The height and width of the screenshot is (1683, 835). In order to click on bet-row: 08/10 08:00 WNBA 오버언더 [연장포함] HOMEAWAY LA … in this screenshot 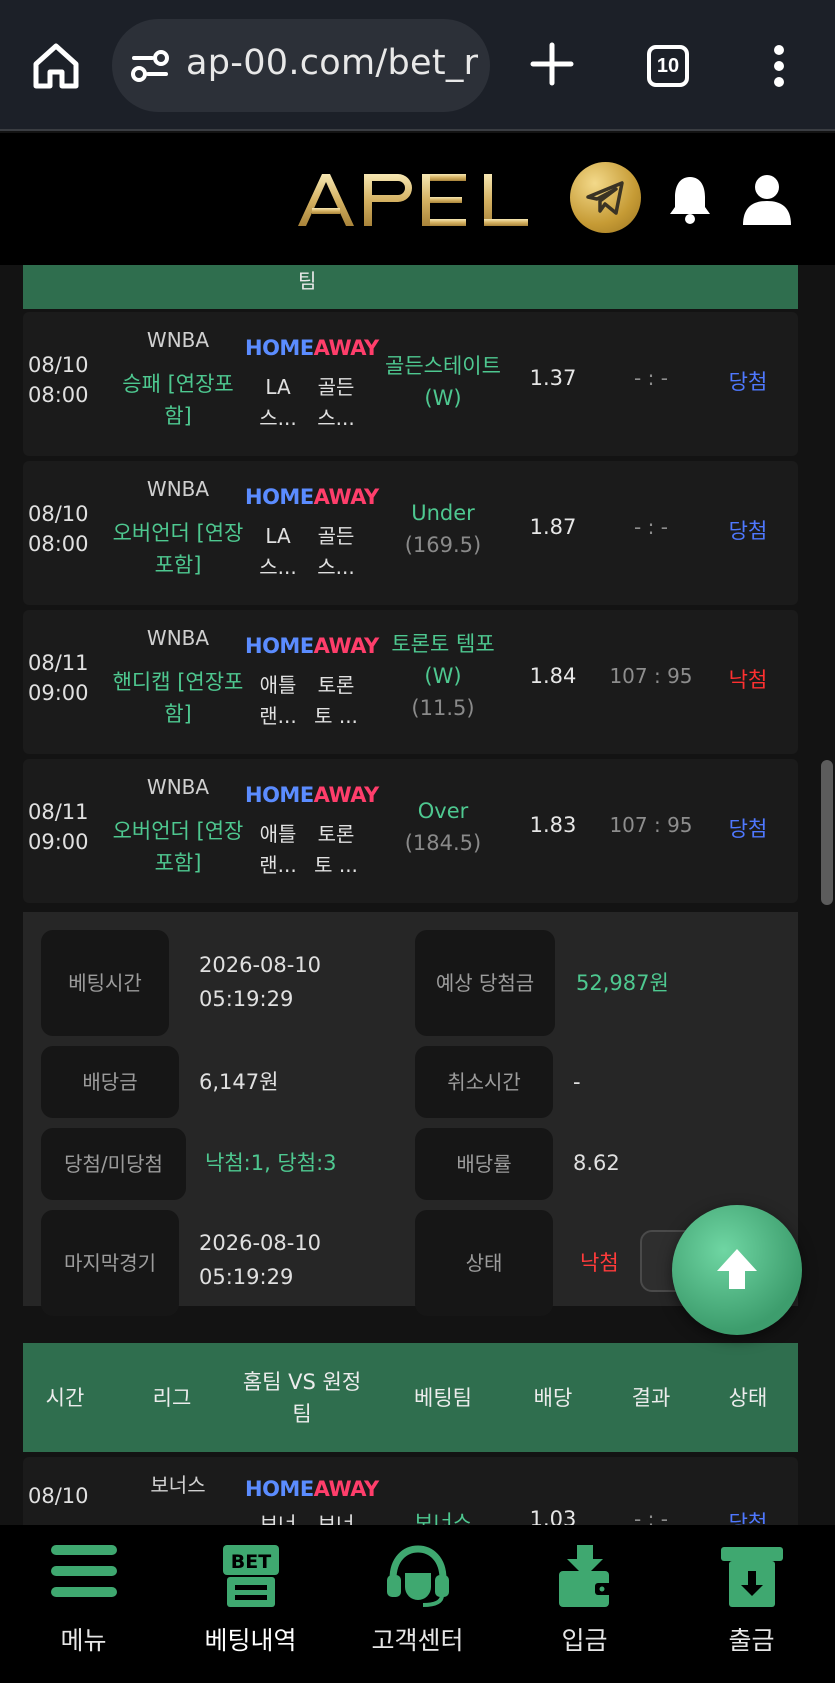, I will do `click(410, 533)`.